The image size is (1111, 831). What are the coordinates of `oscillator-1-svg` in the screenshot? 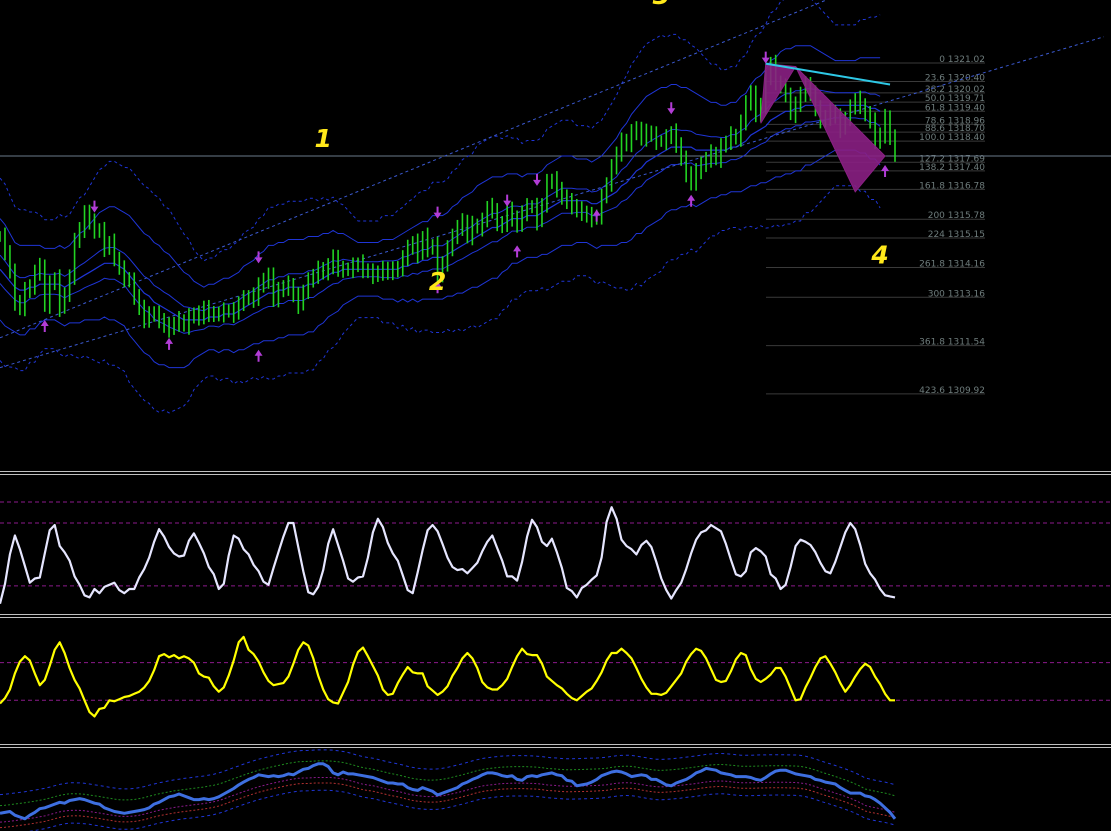 It's located at (555, 552).